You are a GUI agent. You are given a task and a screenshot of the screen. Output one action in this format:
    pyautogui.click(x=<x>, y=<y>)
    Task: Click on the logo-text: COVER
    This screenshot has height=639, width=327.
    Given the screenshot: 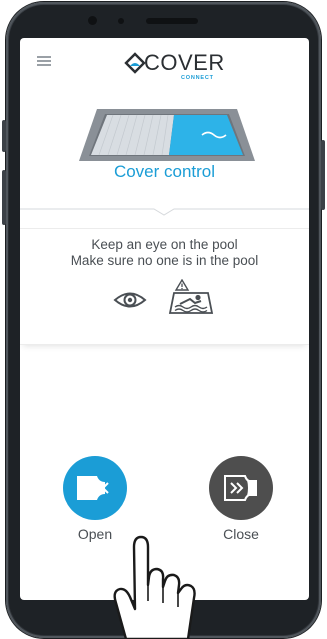 What is the action you would take?
    pyautogui.click(x=184, y=62)
    